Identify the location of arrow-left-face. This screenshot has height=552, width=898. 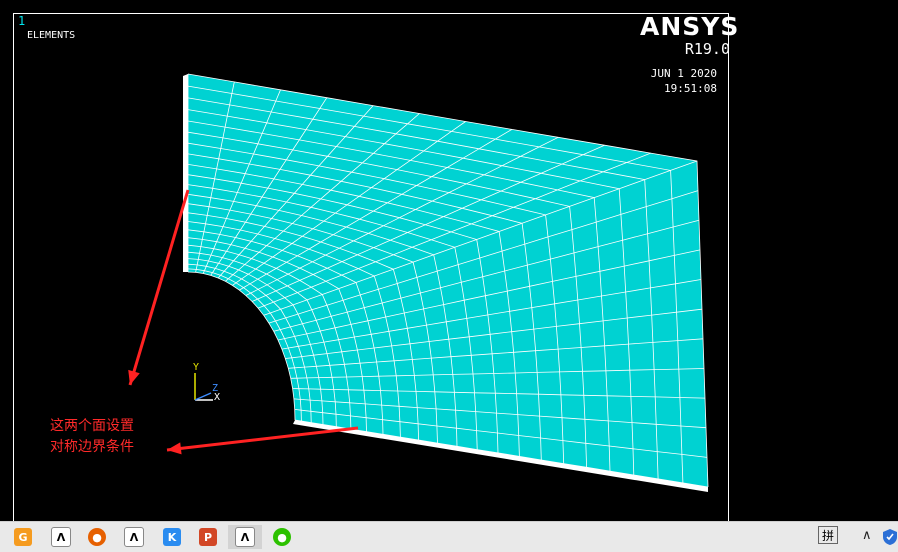
(159, 287).